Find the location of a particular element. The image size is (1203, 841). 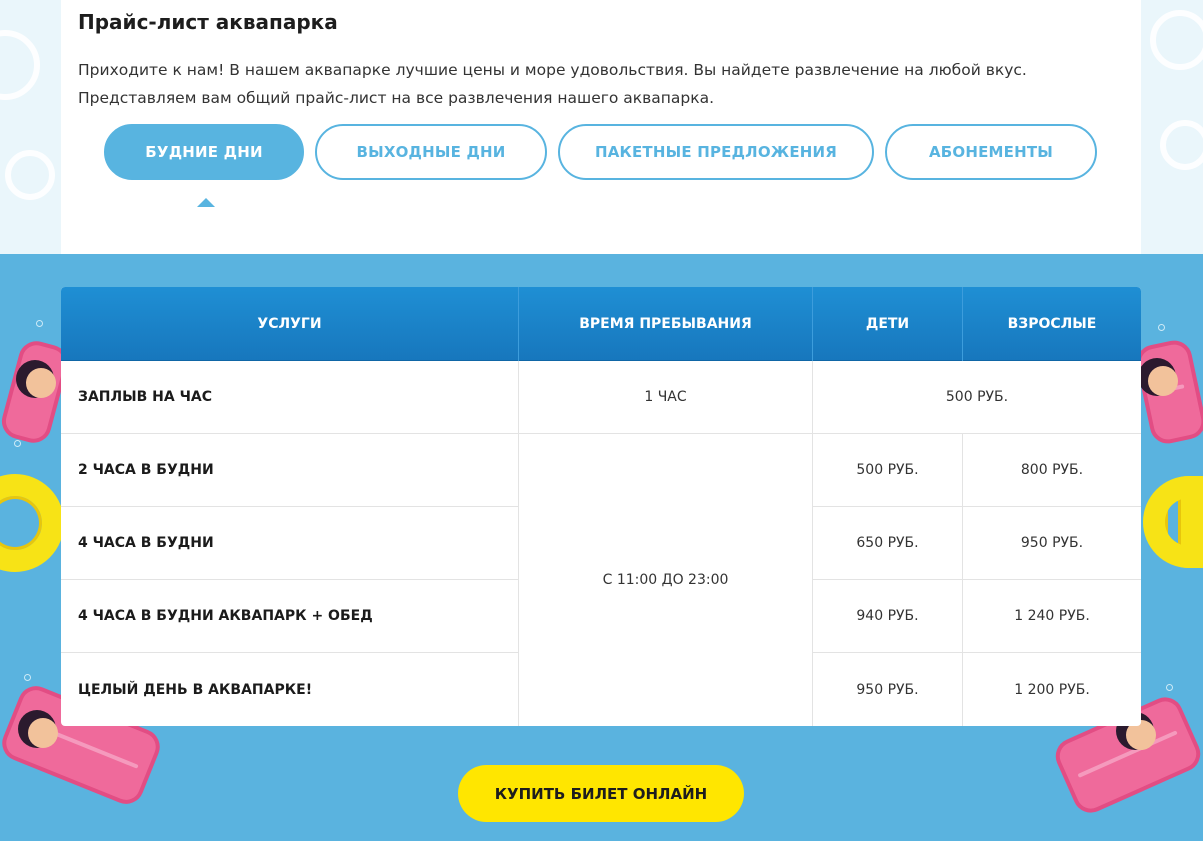

column-header-services: УСЛУГИ is located at coordinates (290, 324).